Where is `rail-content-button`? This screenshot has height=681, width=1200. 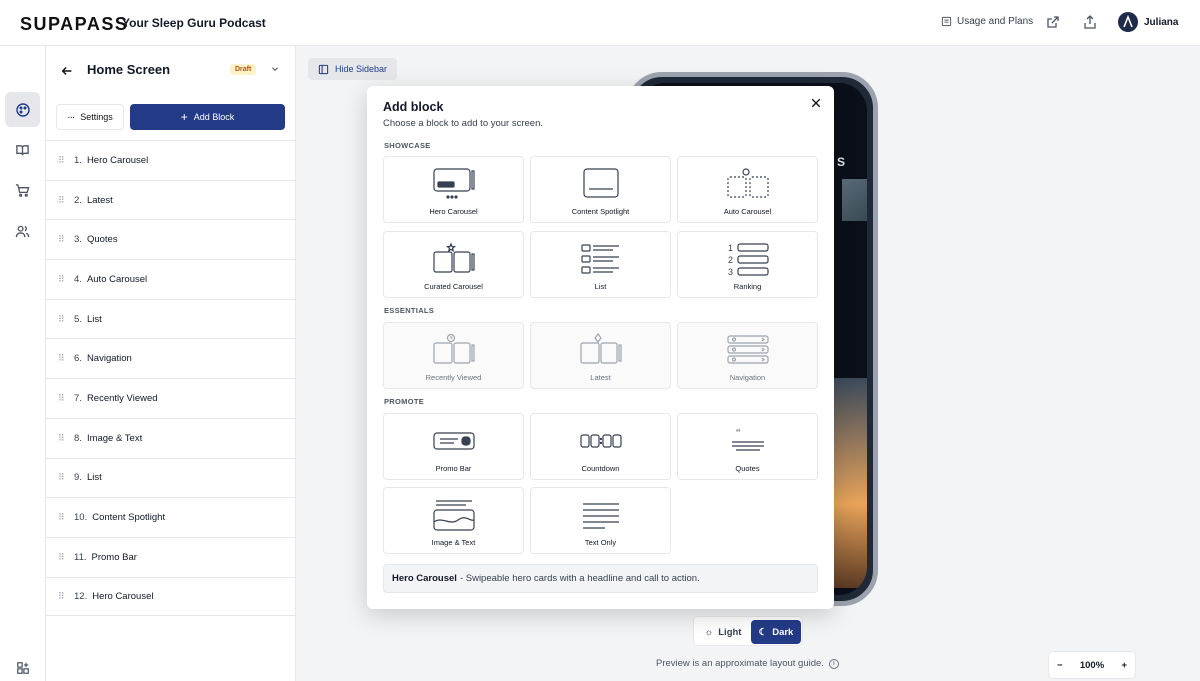 rail-content-button is located at coordinates (22, 150).